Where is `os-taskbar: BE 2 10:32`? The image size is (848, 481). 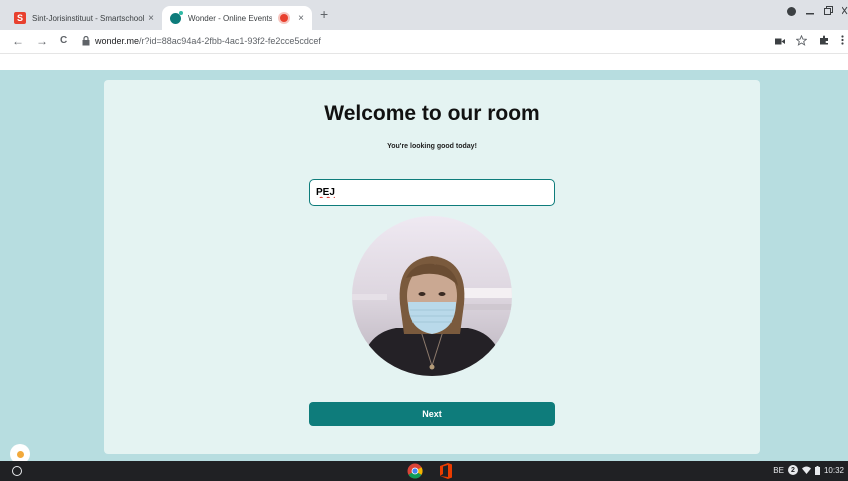 os-taskbar: BE 2 10:32 is located at coordinates (424, 471).